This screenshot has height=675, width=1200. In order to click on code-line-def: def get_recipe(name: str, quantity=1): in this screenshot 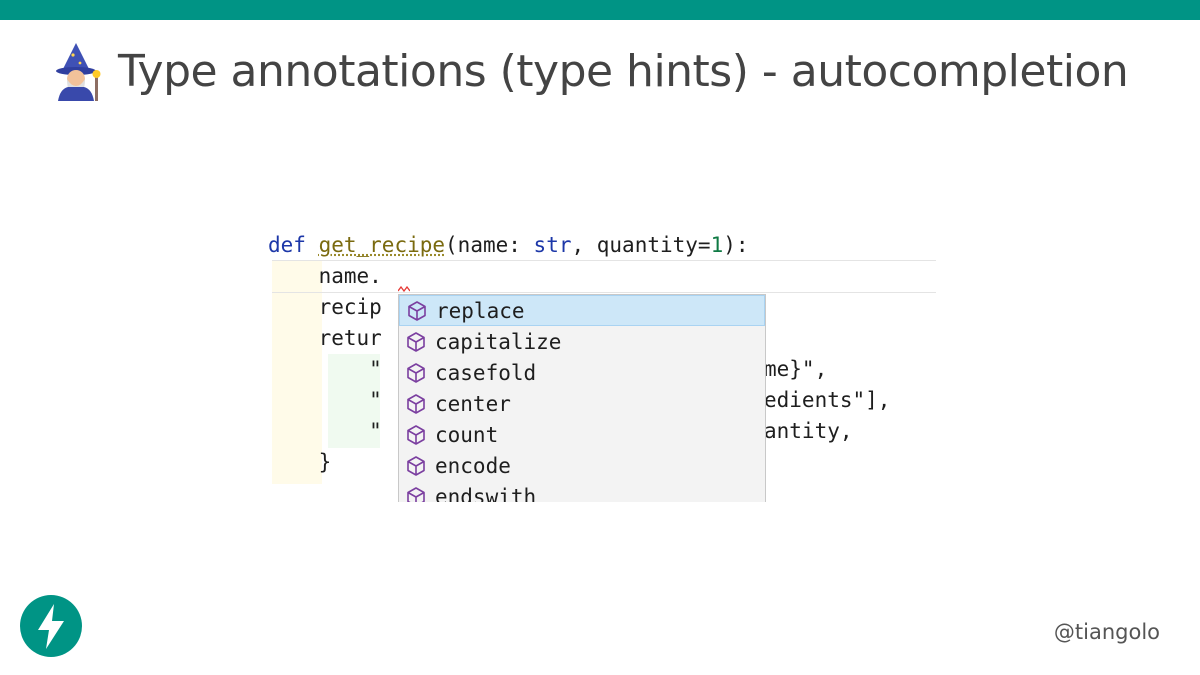, I will do `click(508, 245)`.